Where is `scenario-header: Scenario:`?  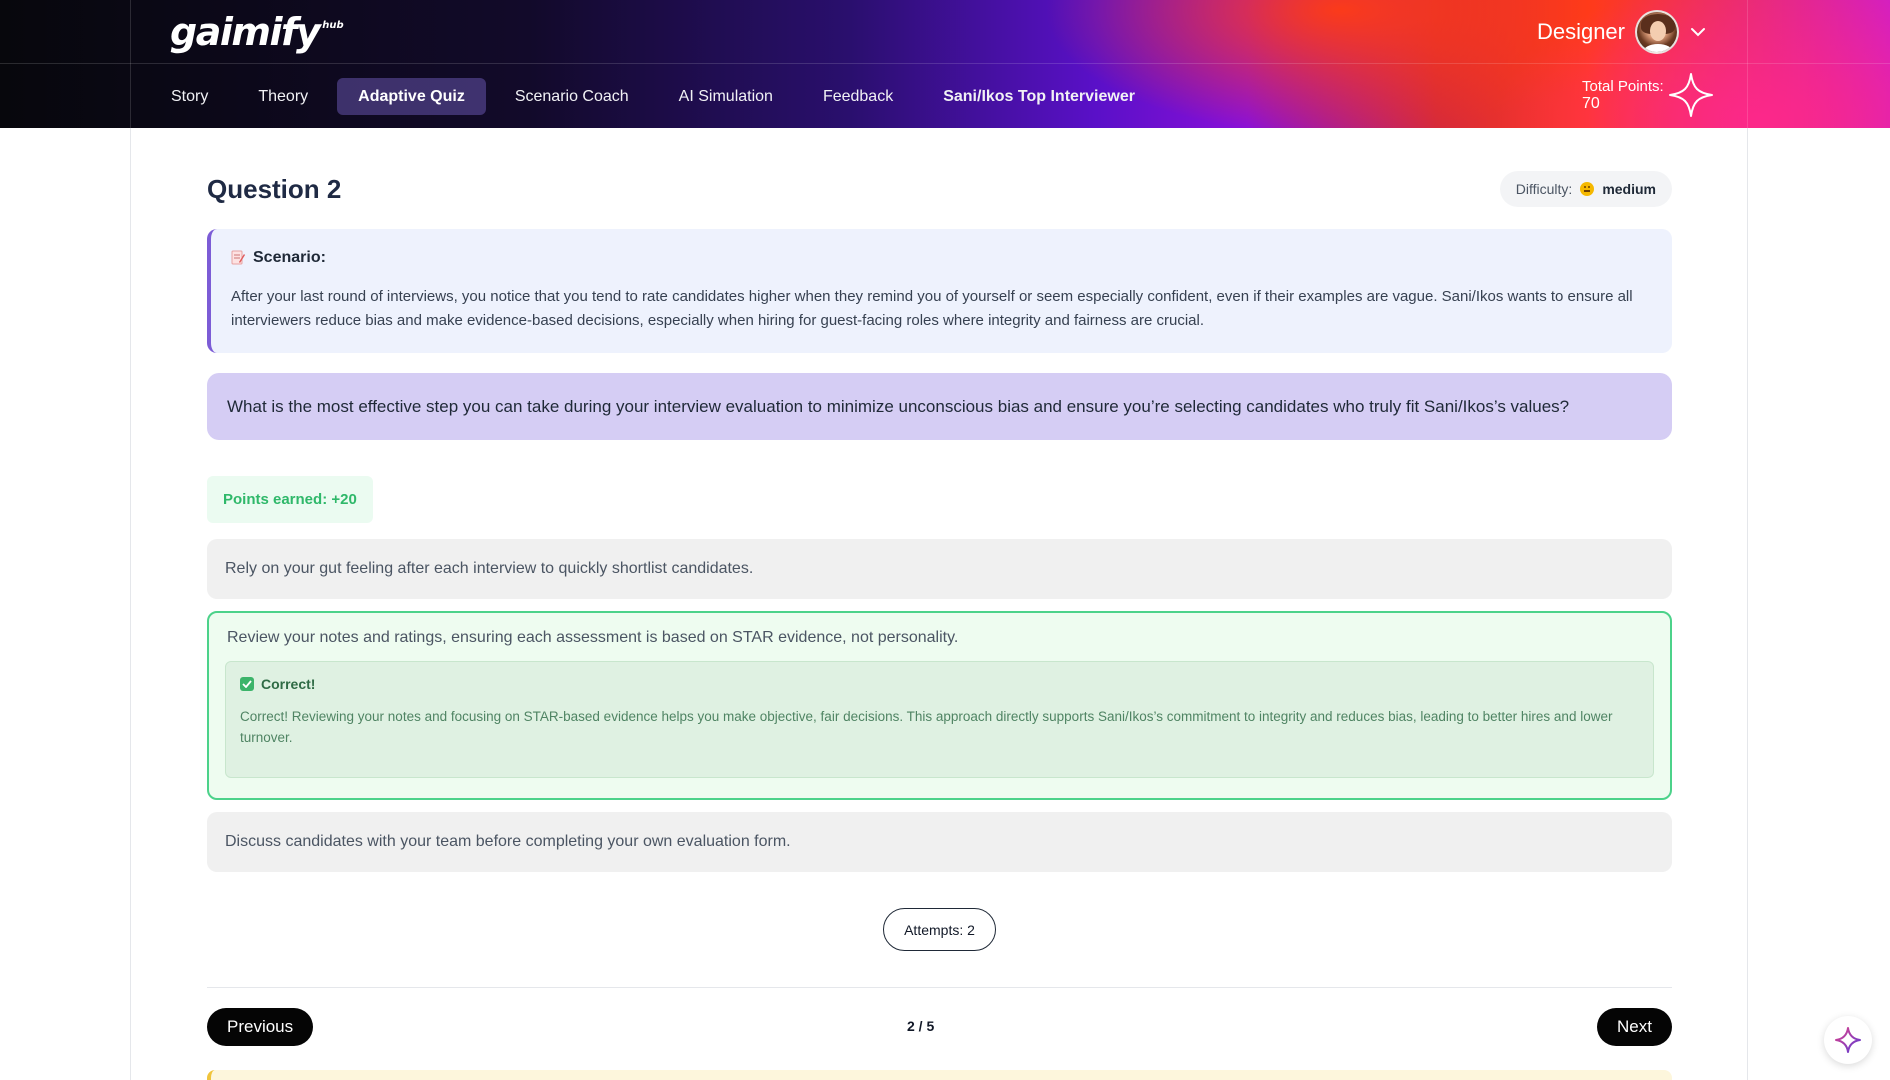
scenario-header: Scenario: is located at coordinates (939, 258).